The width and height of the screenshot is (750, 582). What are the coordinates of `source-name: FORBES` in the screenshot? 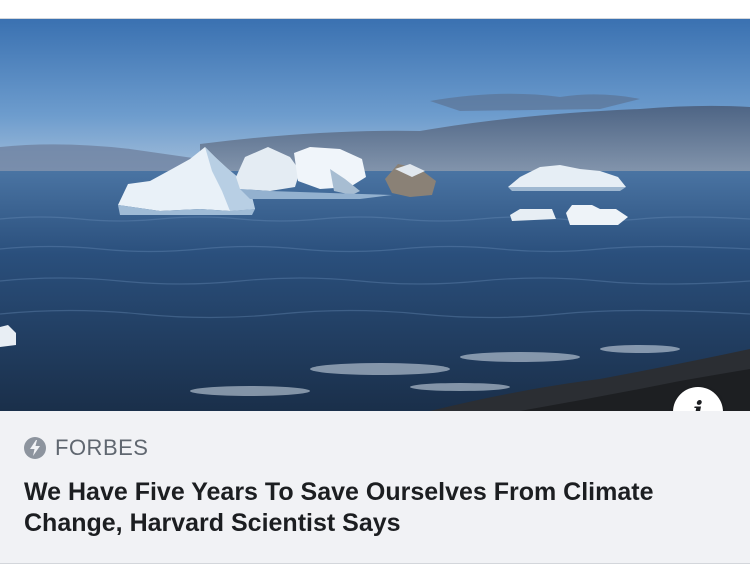 It's located at (102, 447).